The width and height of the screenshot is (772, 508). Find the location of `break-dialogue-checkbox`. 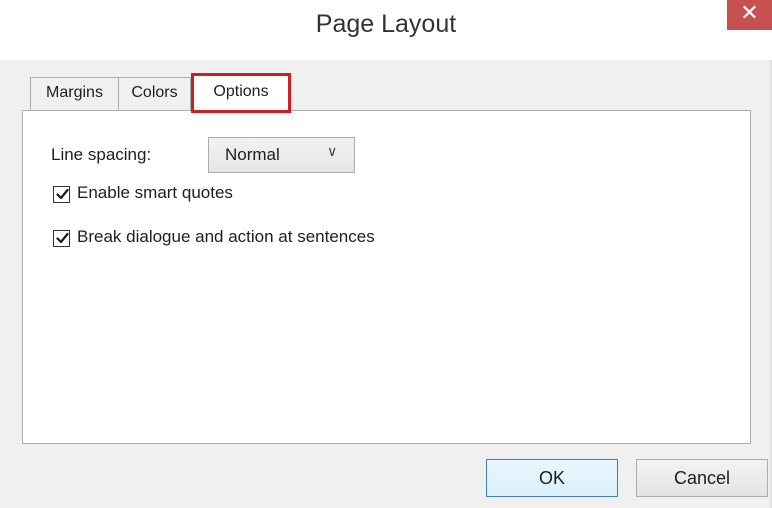

break-dialogue-checkbox is located at coordinates (61, 238).